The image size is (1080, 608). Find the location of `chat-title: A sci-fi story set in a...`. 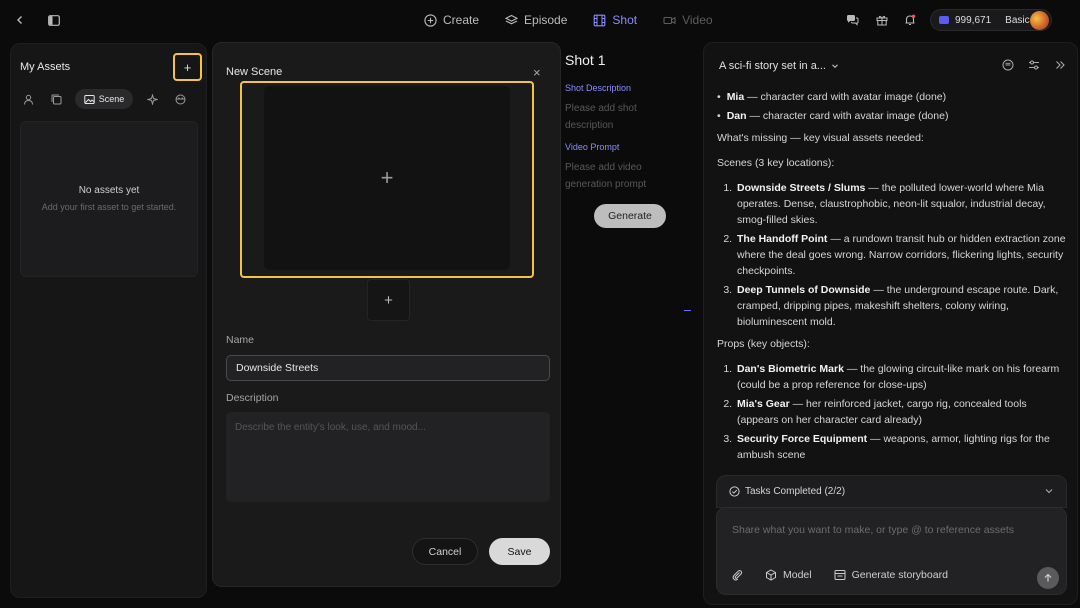

chat-title: A sci-fi story set in a... is located at coordinates (779, 66).